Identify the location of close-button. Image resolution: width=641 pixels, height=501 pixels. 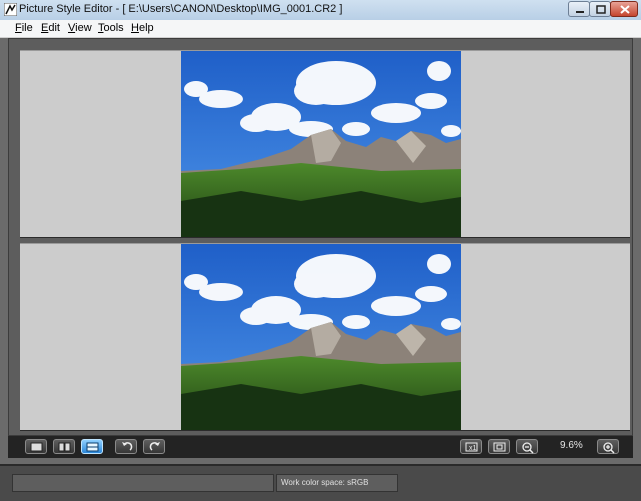
(624, 9).